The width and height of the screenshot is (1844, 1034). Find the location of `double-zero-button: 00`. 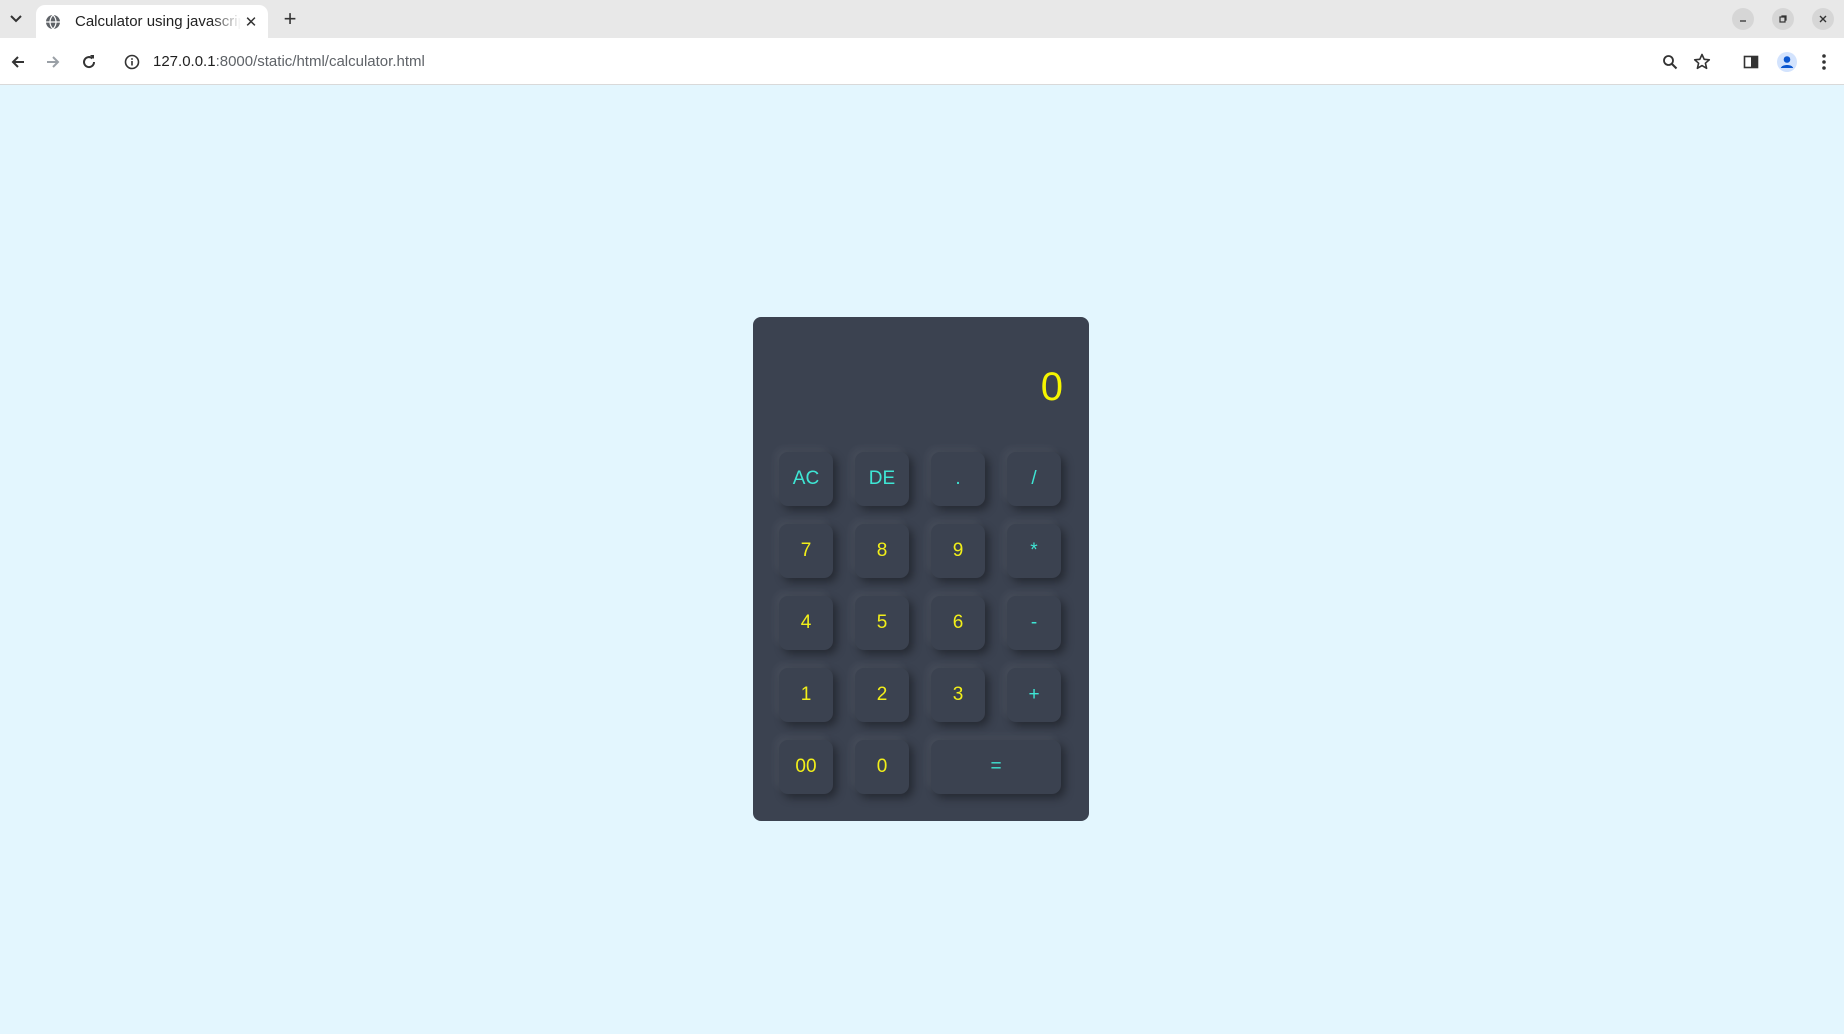

double-zero-button: 00 is located at coordinates (806, 767).